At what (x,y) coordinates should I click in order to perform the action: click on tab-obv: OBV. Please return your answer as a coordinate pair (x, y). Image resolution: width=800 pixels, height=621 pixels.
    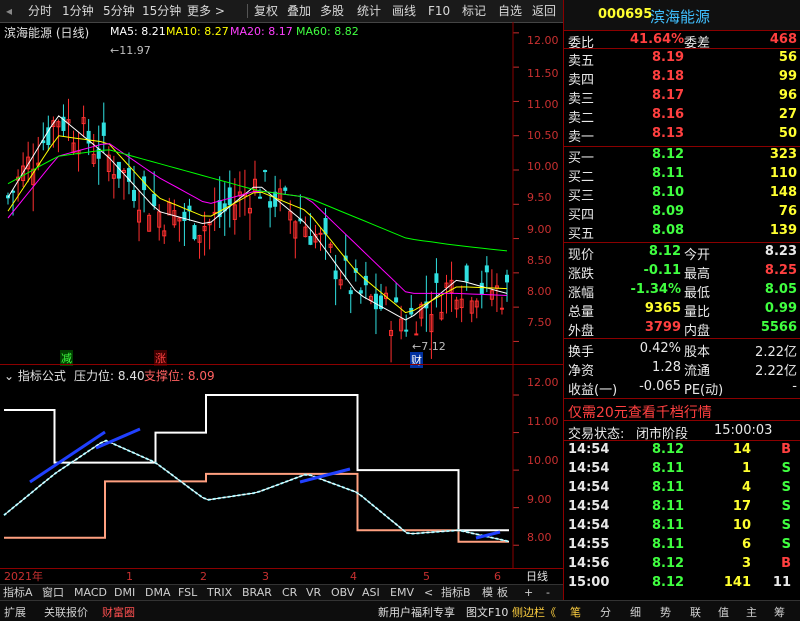
    Looking at the image, I should click on (342, 593).